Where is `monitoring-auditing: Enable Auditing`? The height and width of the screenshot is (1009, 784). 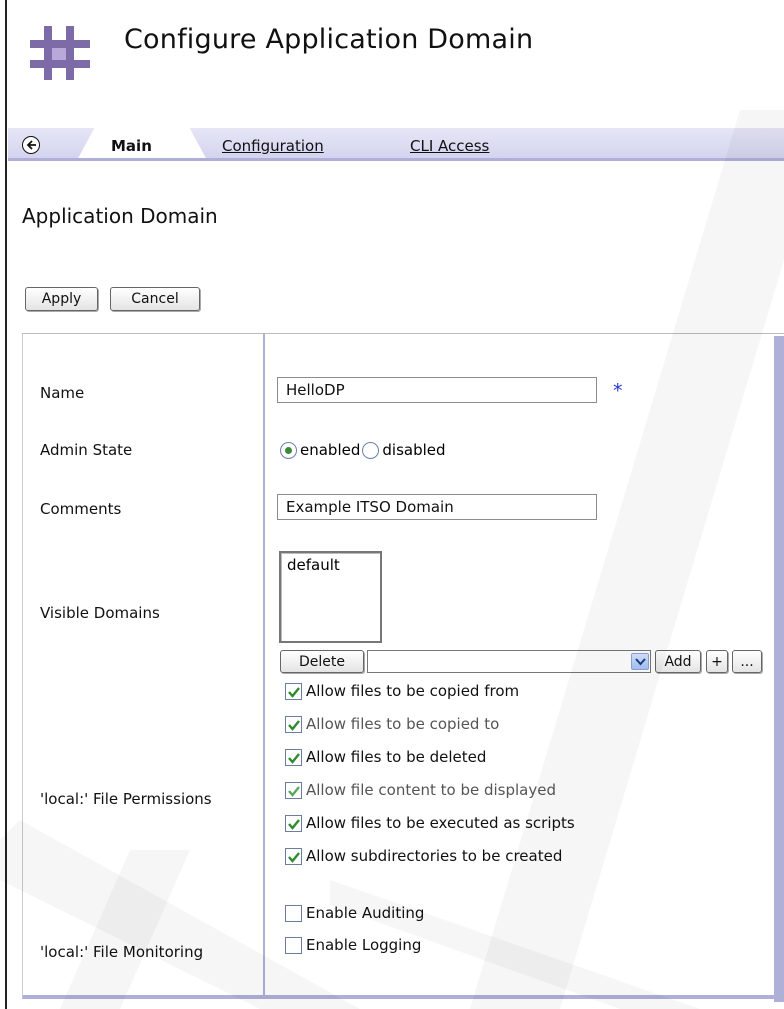 monitoring-auditing: Enable Auditing is located at coordinates (354, 913).